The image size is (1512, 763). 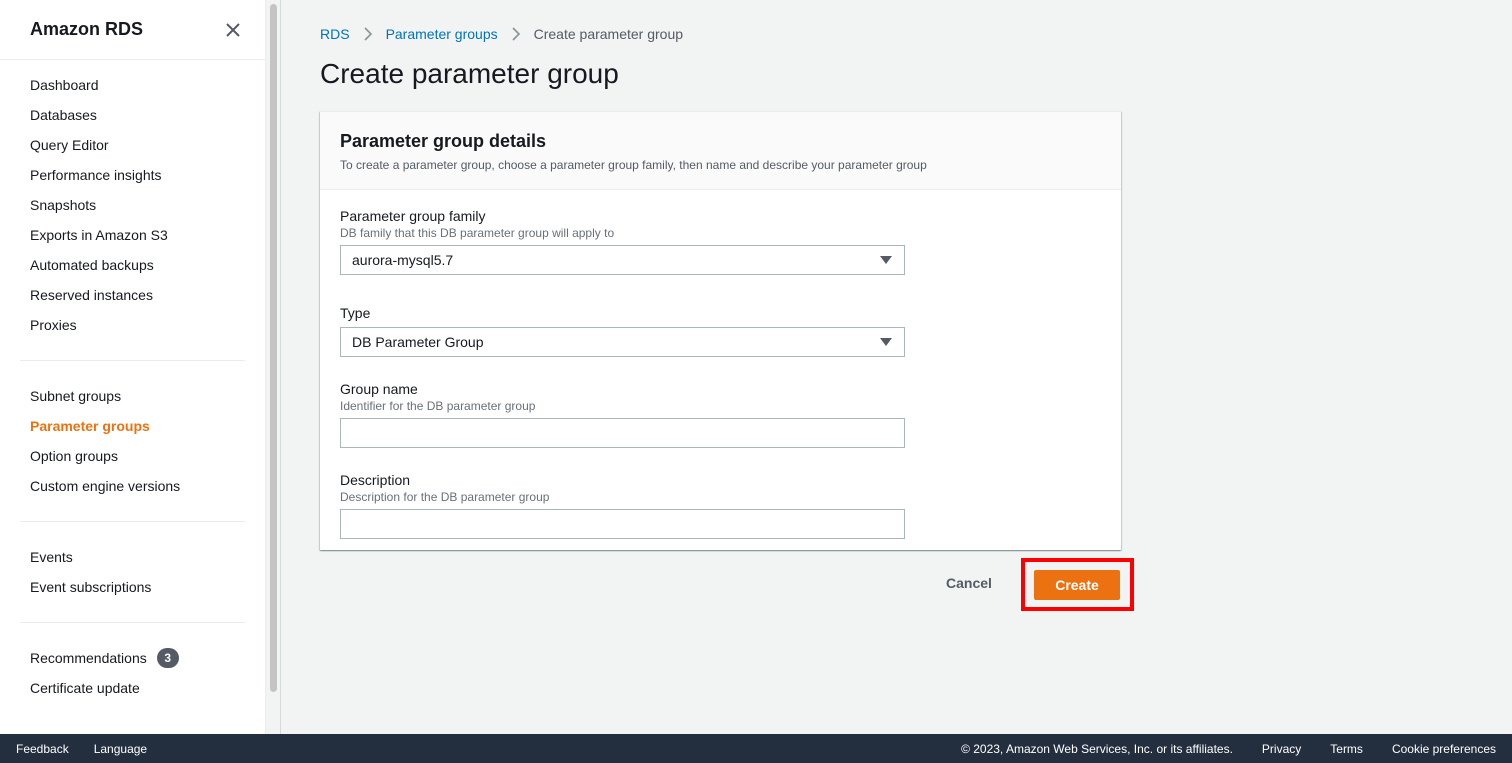 I want to click on sidebar-item-event-subscriptions: Event subscriptions, so click(x=132, y=587).